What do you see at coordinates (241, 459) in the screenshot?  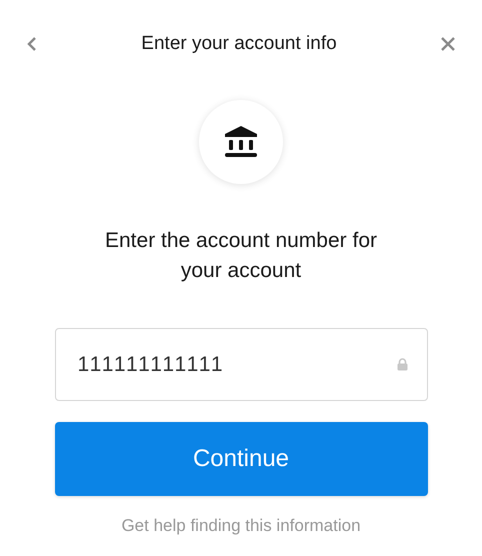 I see `continue-button: Continue` at bounding box center [241, 459].